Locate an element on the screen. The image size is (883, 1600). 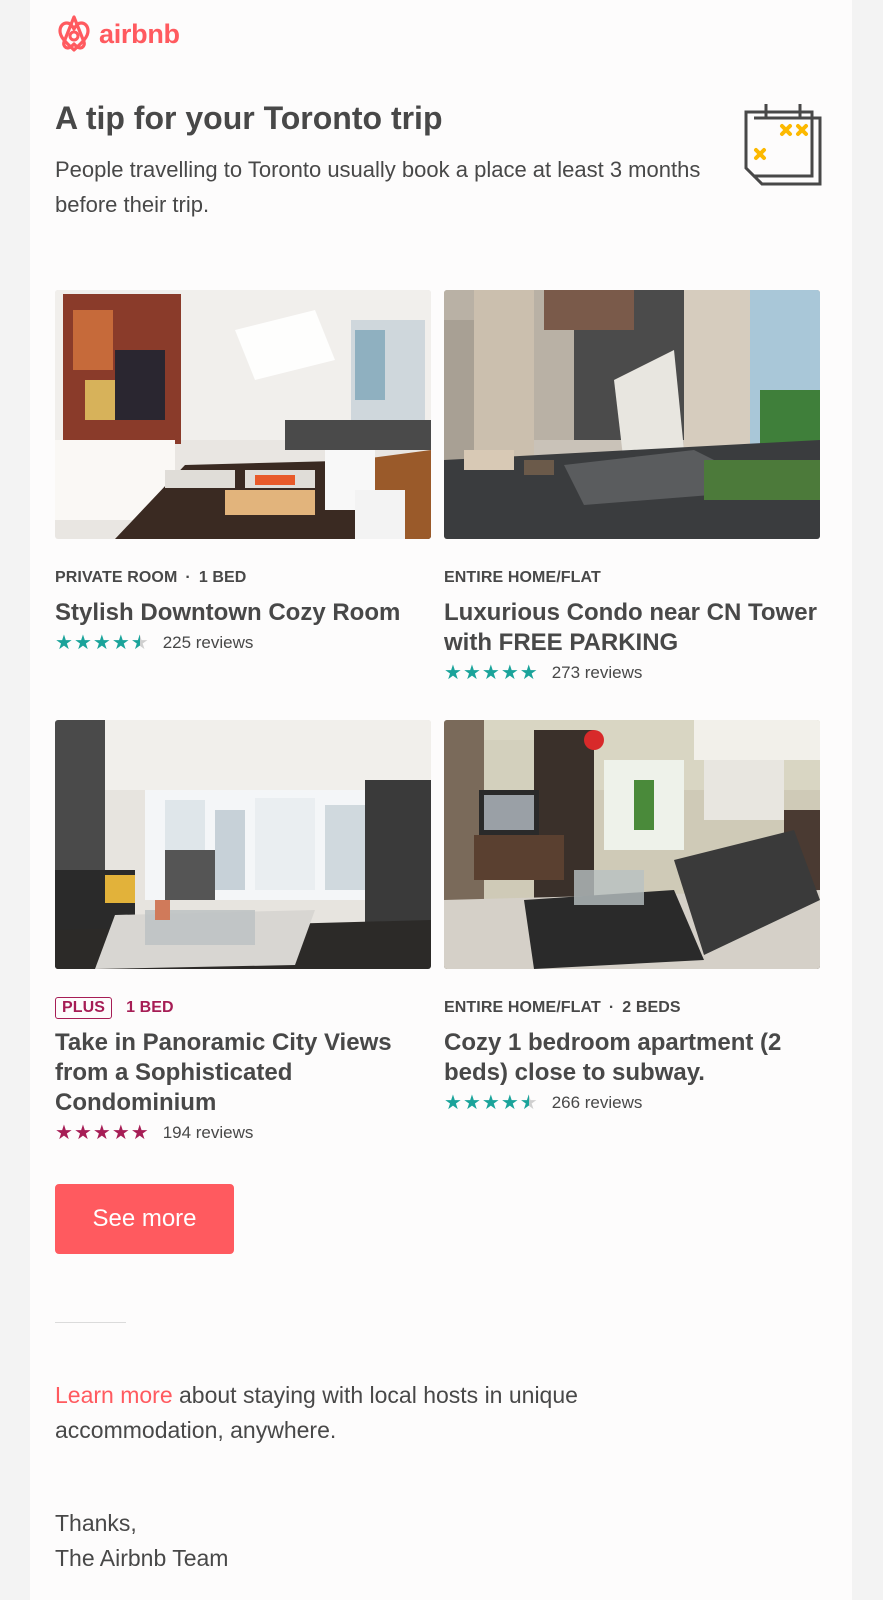
listing-meta: ENTIRE HOME/FLAT · 2 BEDS is located at coordinates (632, 1008).